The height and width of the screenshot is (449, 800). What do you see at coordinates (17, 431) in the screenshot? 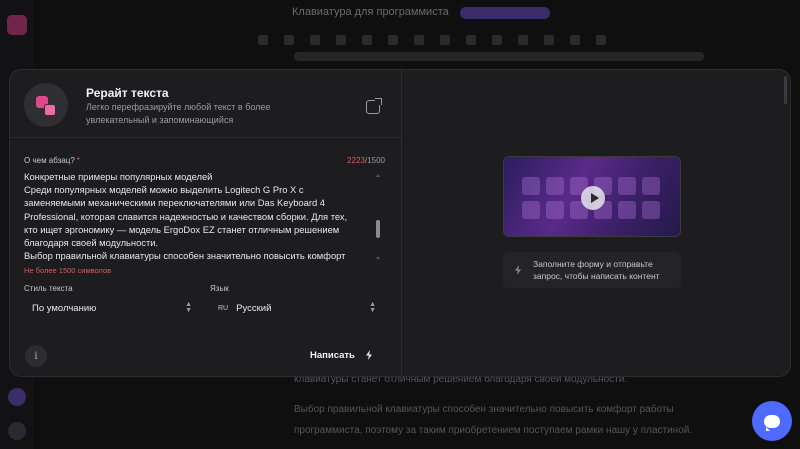
I see `sidebar-settings-icon` at bounding box center [17, 431].